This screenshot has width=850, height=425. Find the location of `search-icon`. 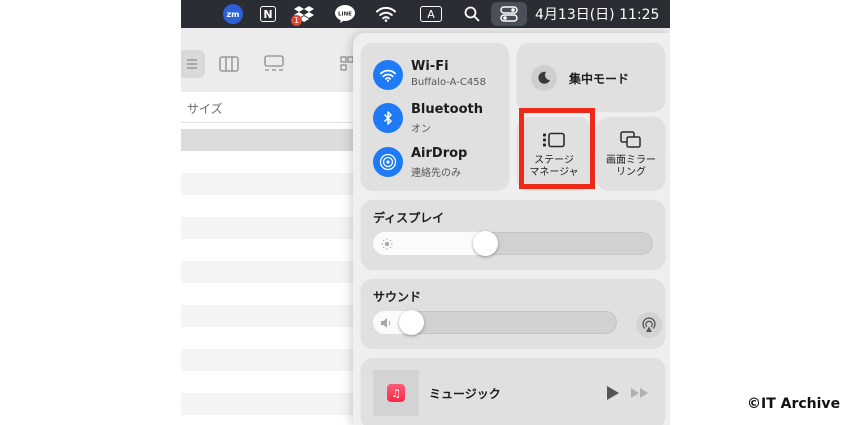

search-icon is located at coordinates (472, 14).